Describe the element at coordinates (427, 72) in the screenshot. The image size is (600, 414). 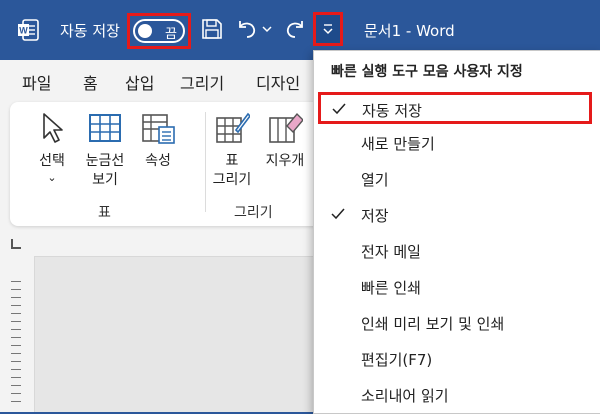
I see `menu-header: 빠른 실행 도구 모음 사용자 지정` at that location.